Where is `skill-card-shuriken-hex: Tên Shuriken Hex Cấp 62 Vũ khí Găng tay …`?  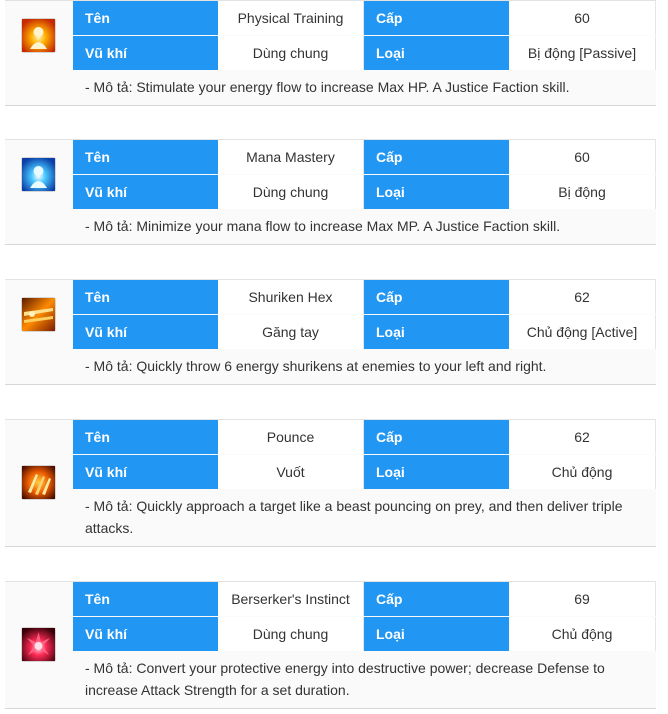
skill-card-shuriken-hex: Tên Shuriken Hex Cấp 62 Vũ khí Găng tay … is located at coordinates (330, 332).